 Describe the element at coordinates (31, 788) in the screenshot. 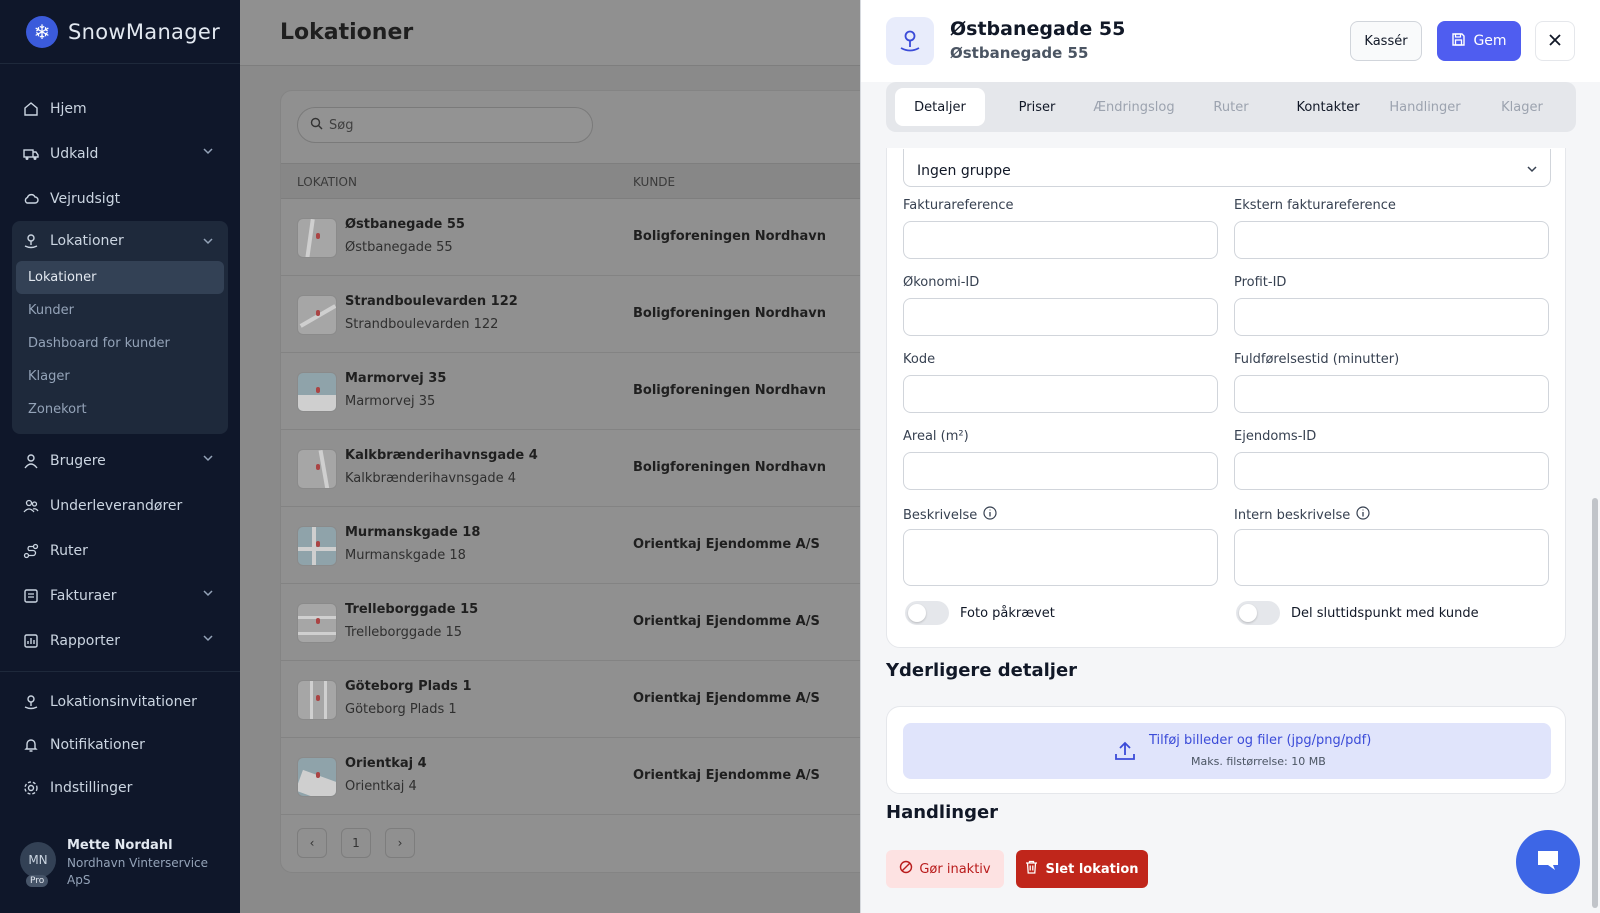

I see `gear-icon` at that location.